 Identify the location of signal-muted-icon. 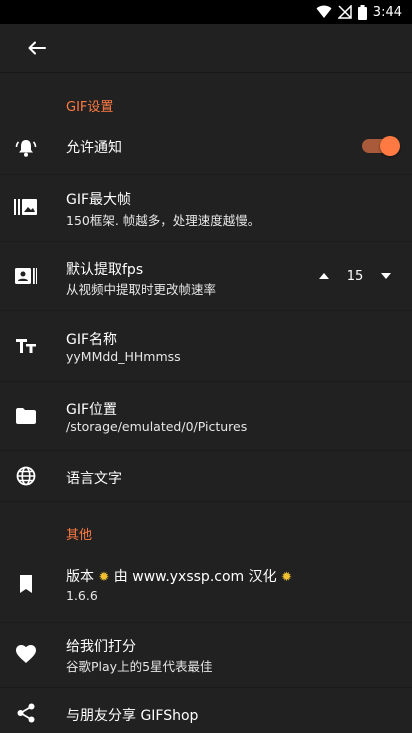
(344, 12).